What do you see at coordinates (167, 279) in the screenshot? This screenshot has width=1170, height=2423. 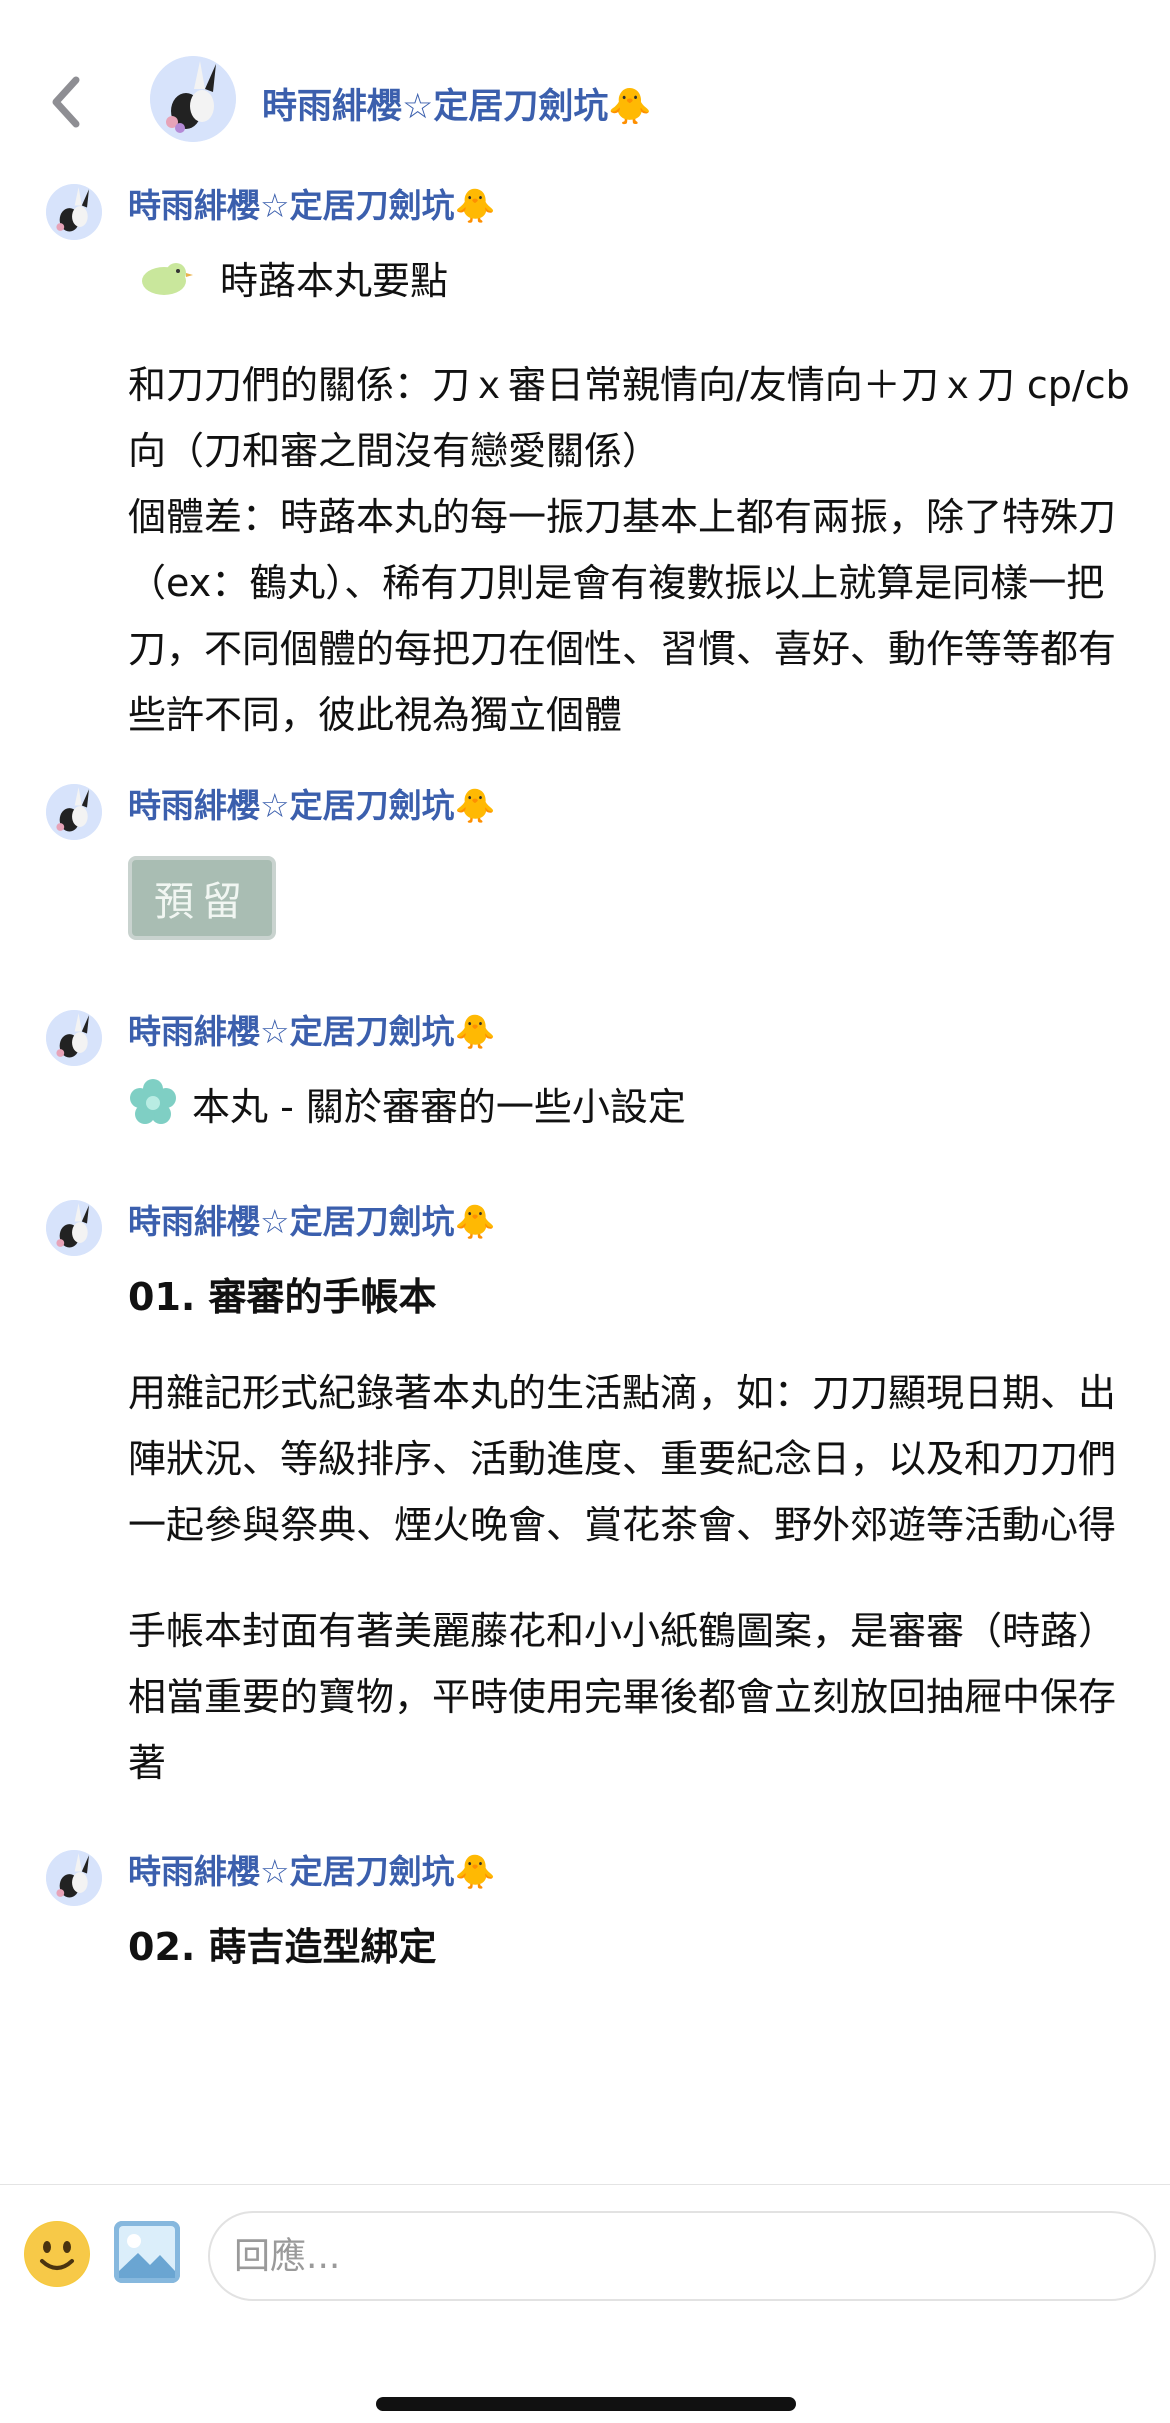 I see `green-bird-icon` at bounding box center [167, 279].